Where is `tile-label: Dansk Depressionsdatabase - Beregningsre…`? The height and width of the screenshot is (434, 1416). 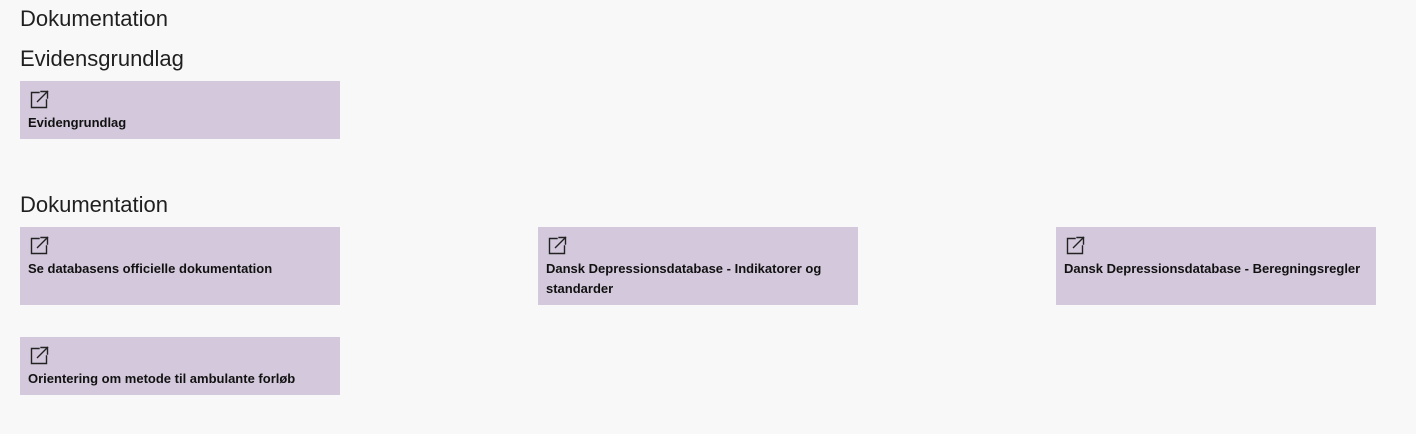 tile-label: Dansk Depressionsdatabase - Beregningsre… is located at coordinates (1212, 268).